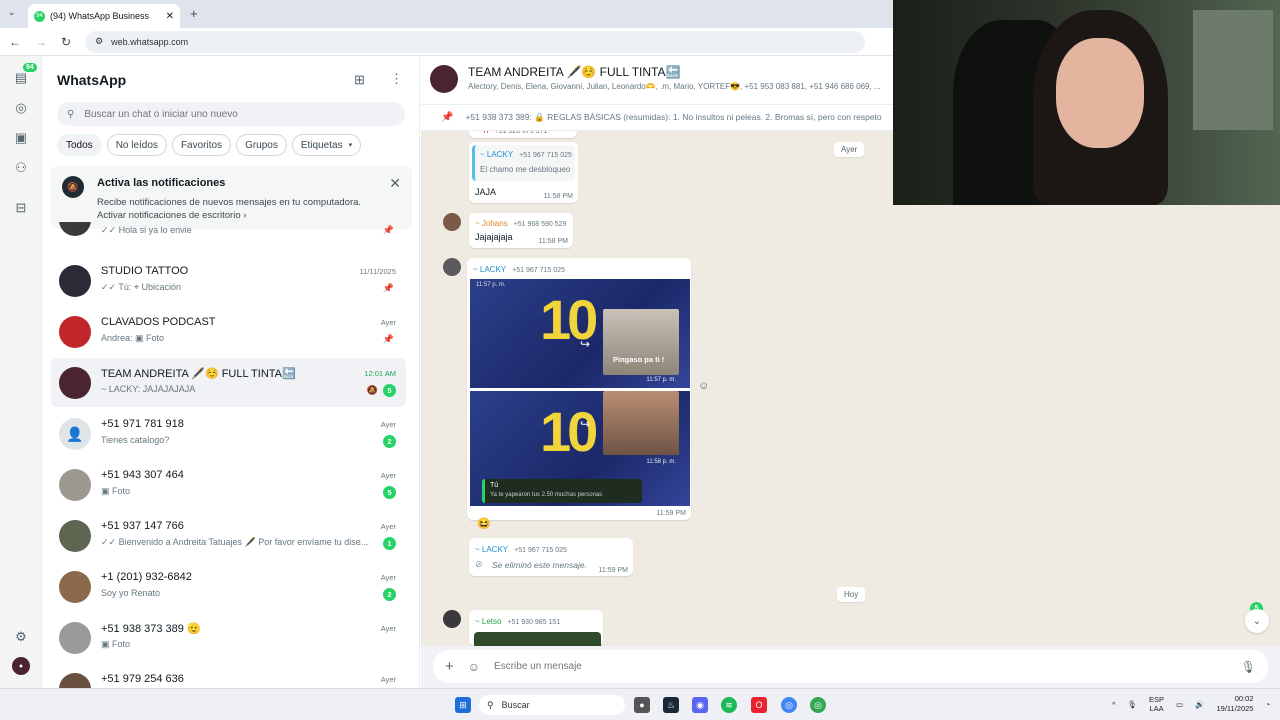 The height and width of the screenshot is (720, 1280). What do you see at coordinates (552, 705) in the screenshot?
I see `taskbar-search: ⚲ Buscar` at bounding box center [552, 705].